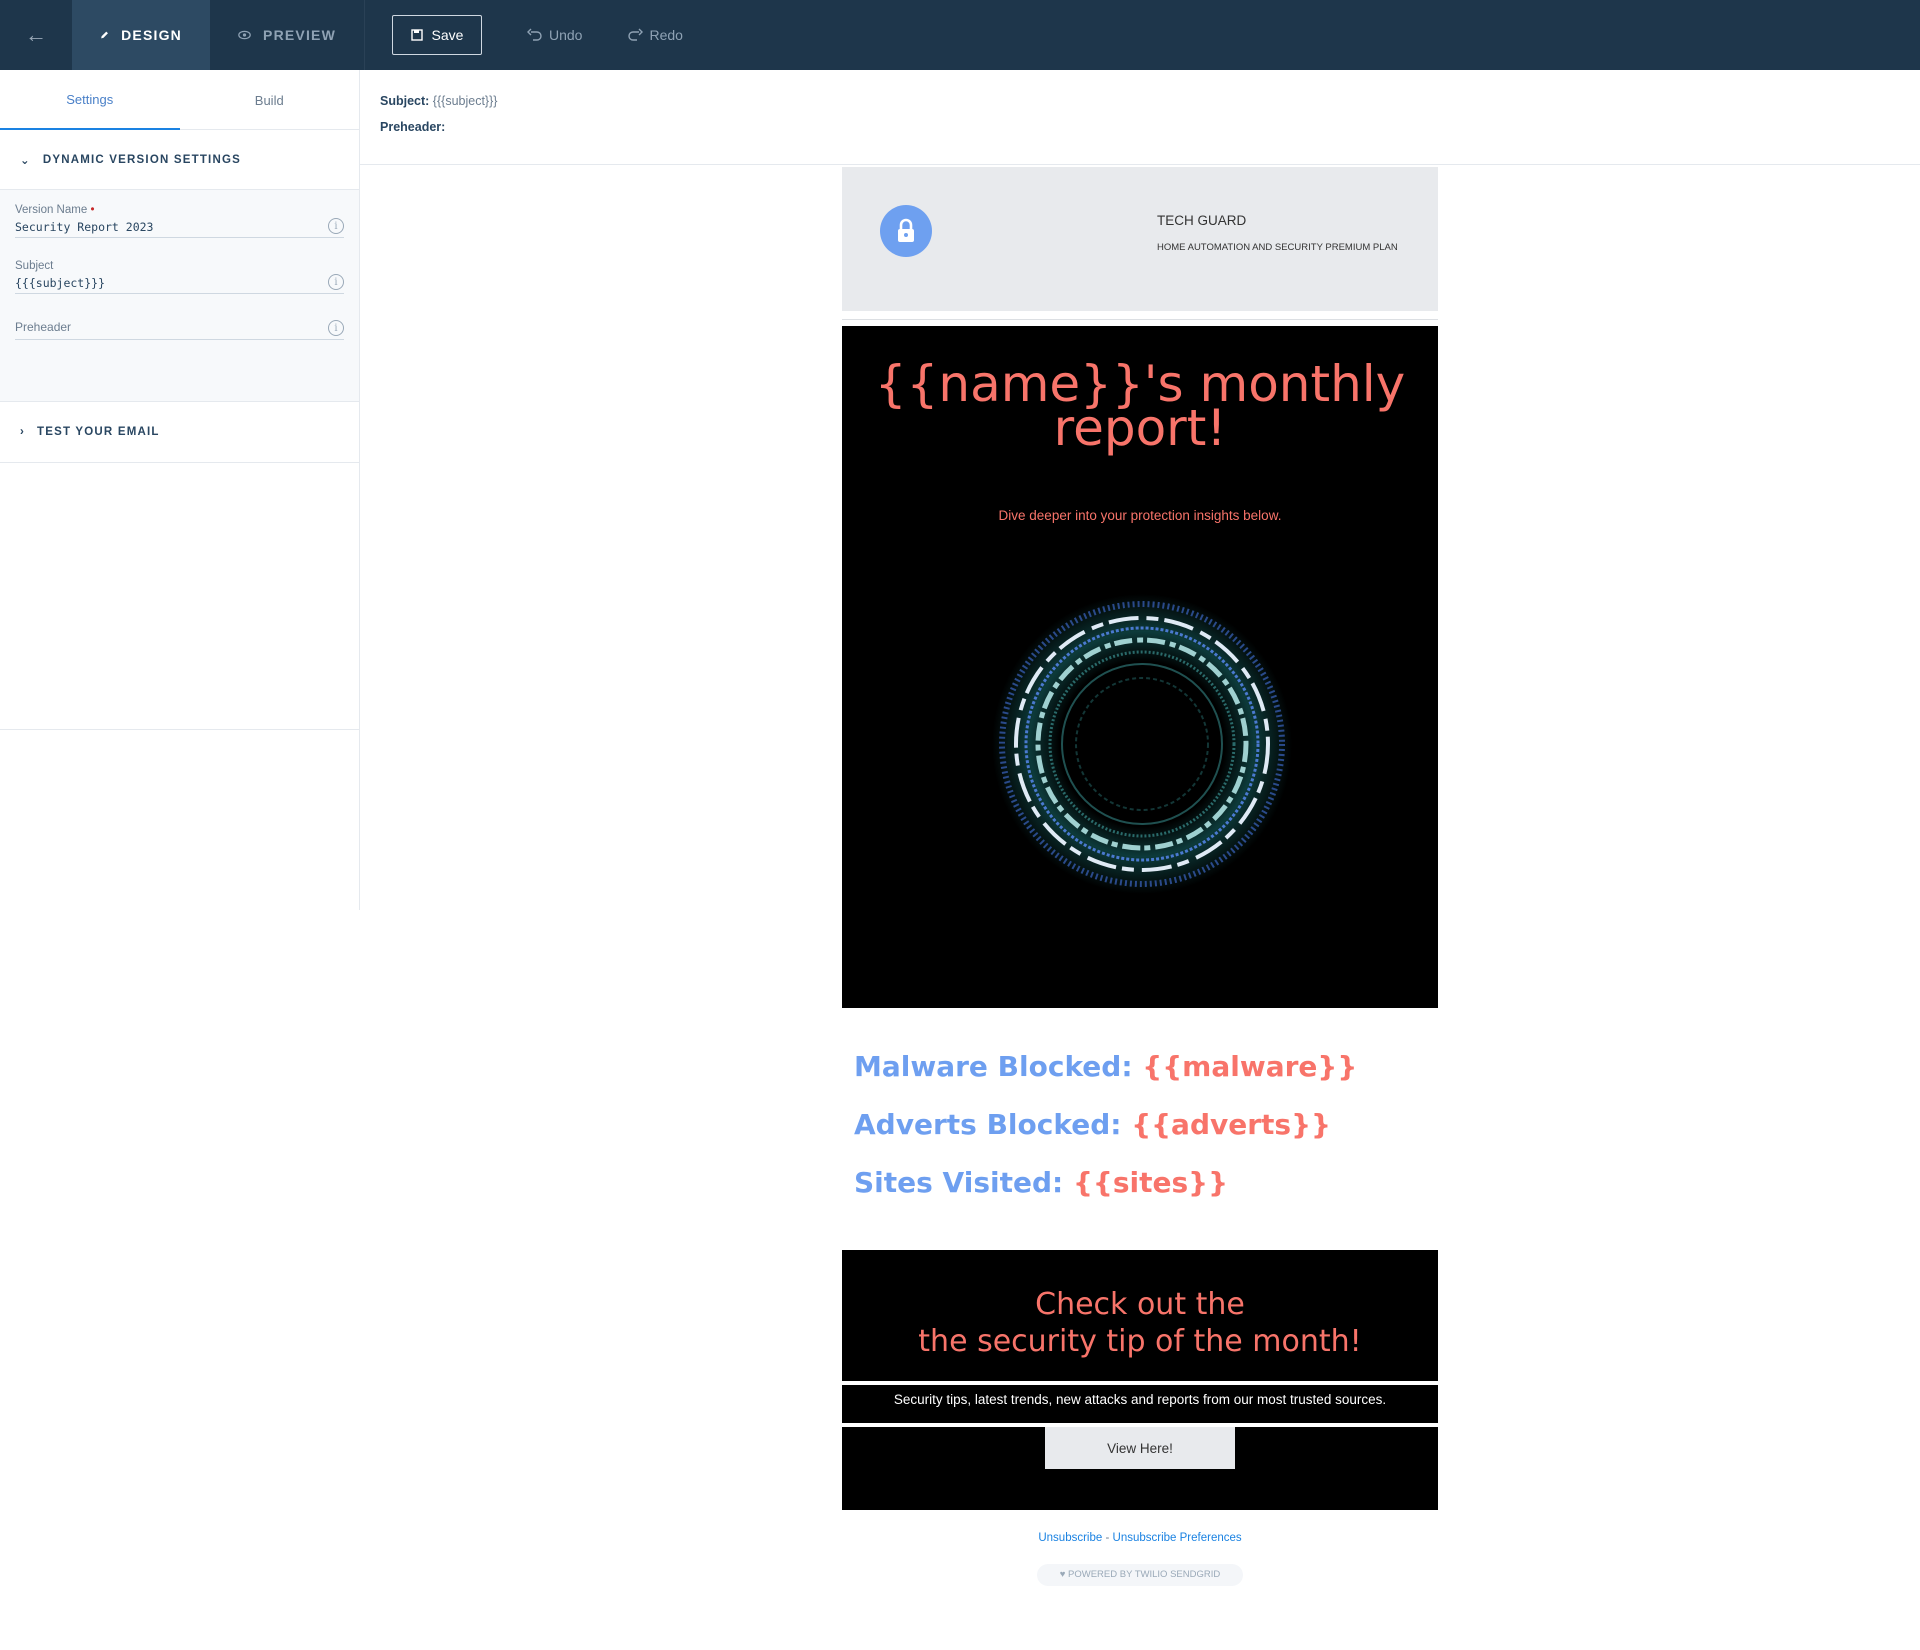 This screenshot has height=1650, width=1920. I want to click on stat-malware: Malware Blocked: {{malware}}, so click(1106, 1066).